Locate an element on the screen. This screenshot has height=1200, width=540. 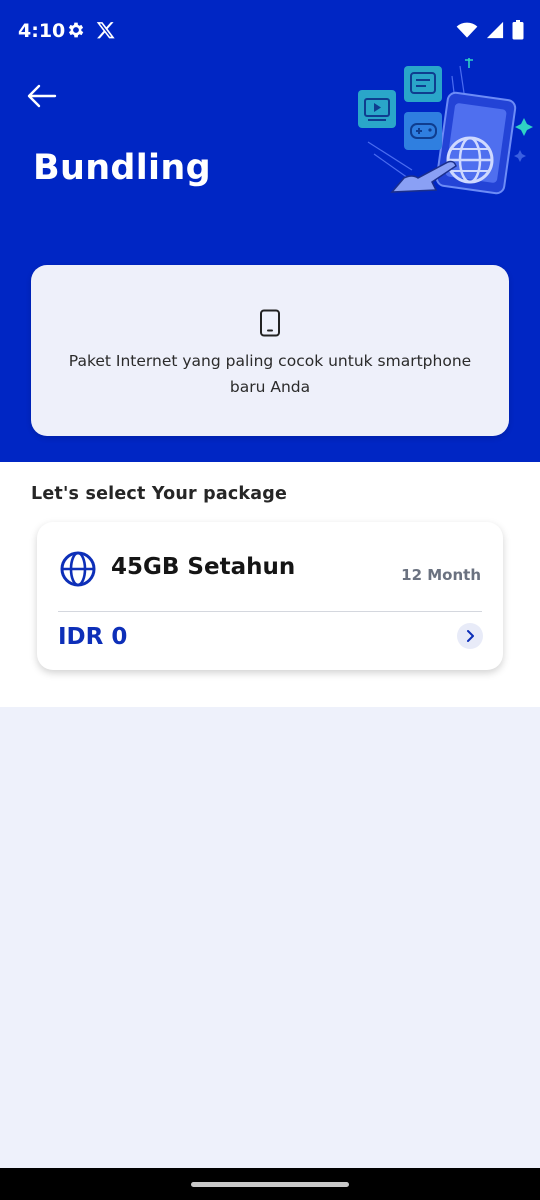
back-button is located at coordinates (42, 96).